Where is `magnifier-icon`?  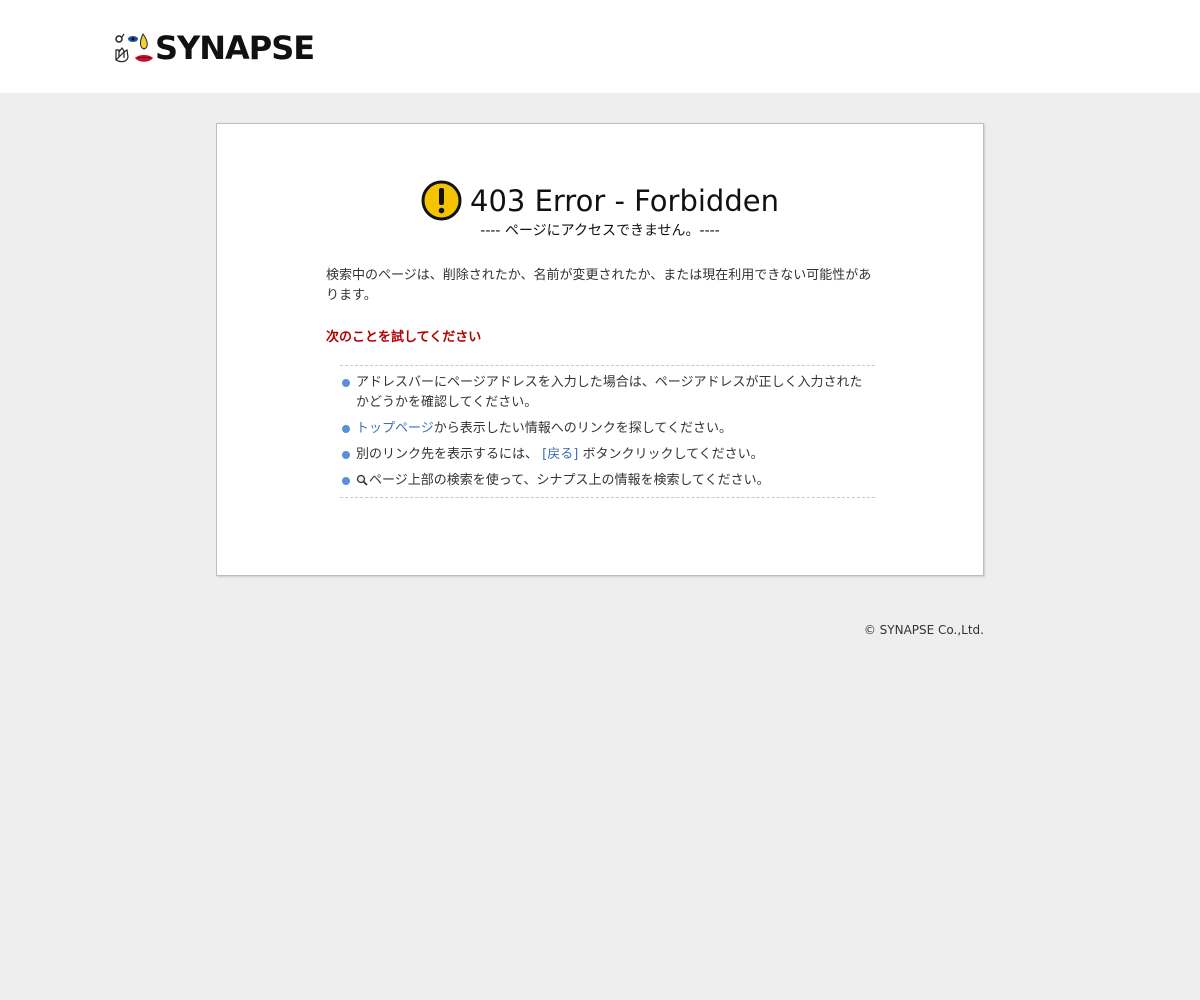
magnifier-icon is located at coordinates (362, 480).